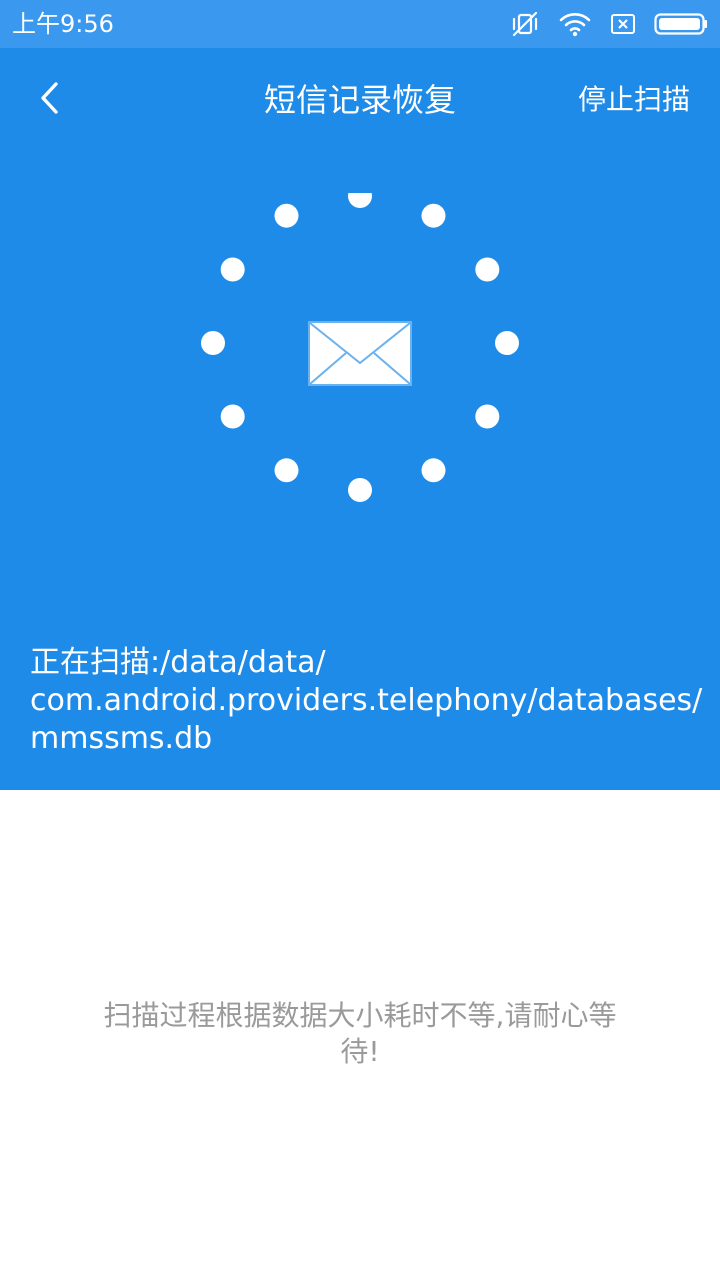  Describe the element at coordinates (63, 24) in the screenshot. I see `status-time: 上午9:56` at that location.